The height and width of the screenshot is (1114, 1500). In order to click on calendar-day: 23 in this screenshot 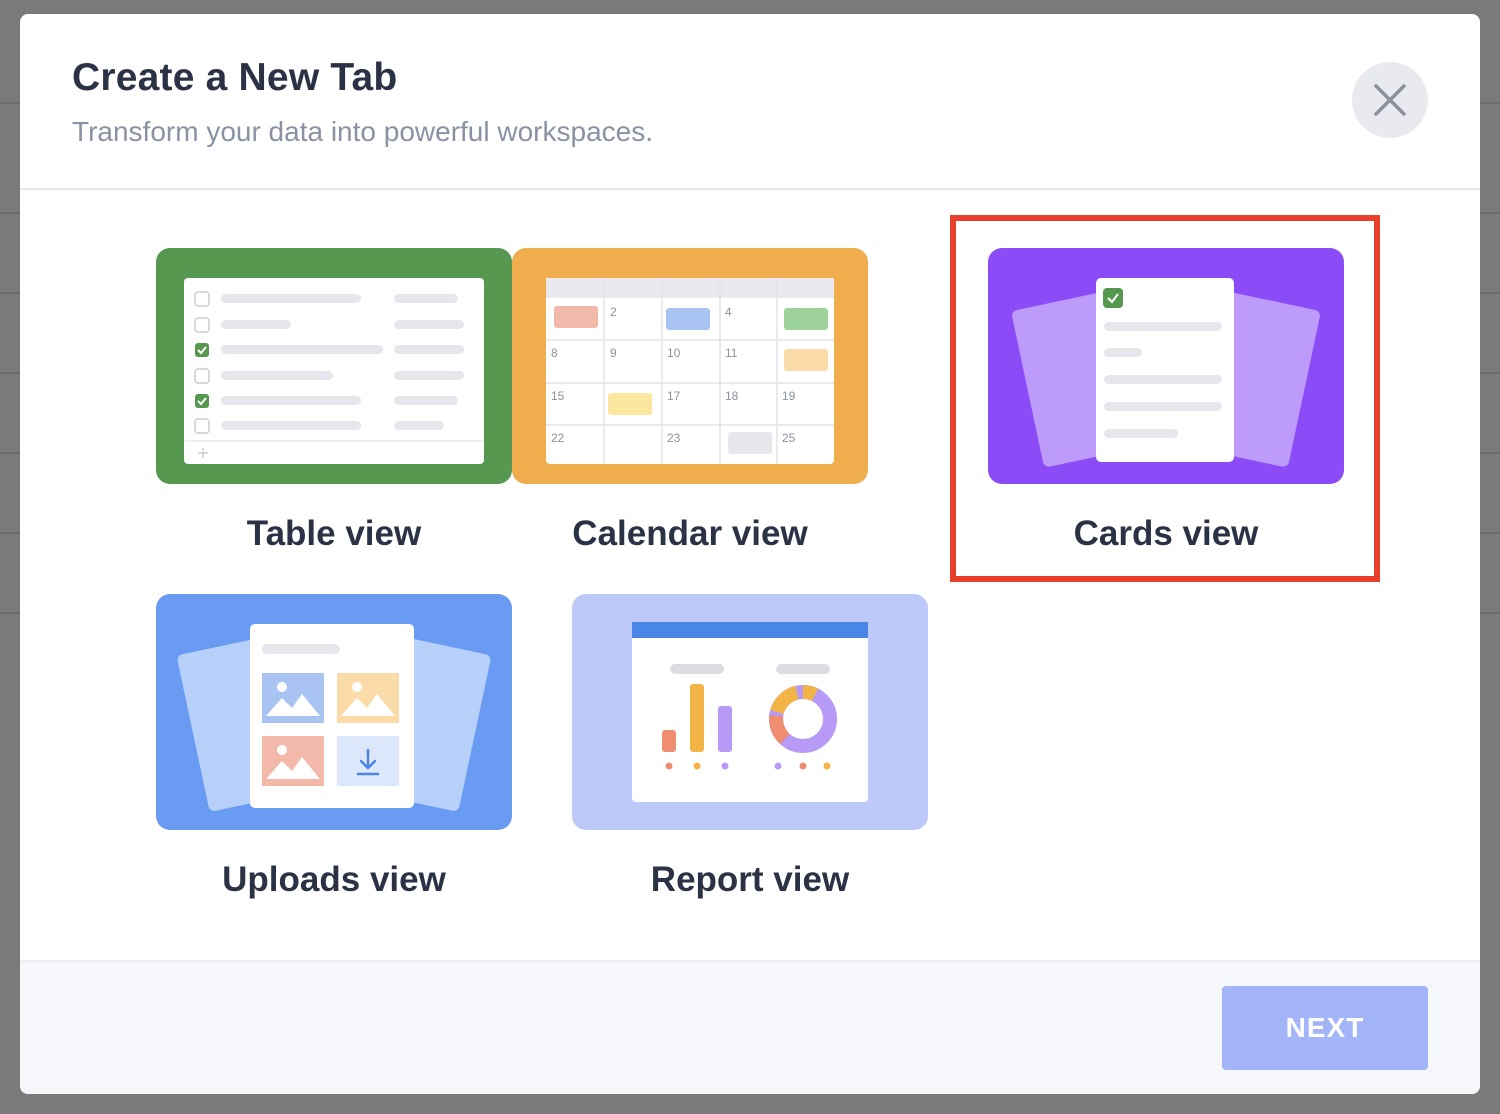, I will do `click(674, 438)`.